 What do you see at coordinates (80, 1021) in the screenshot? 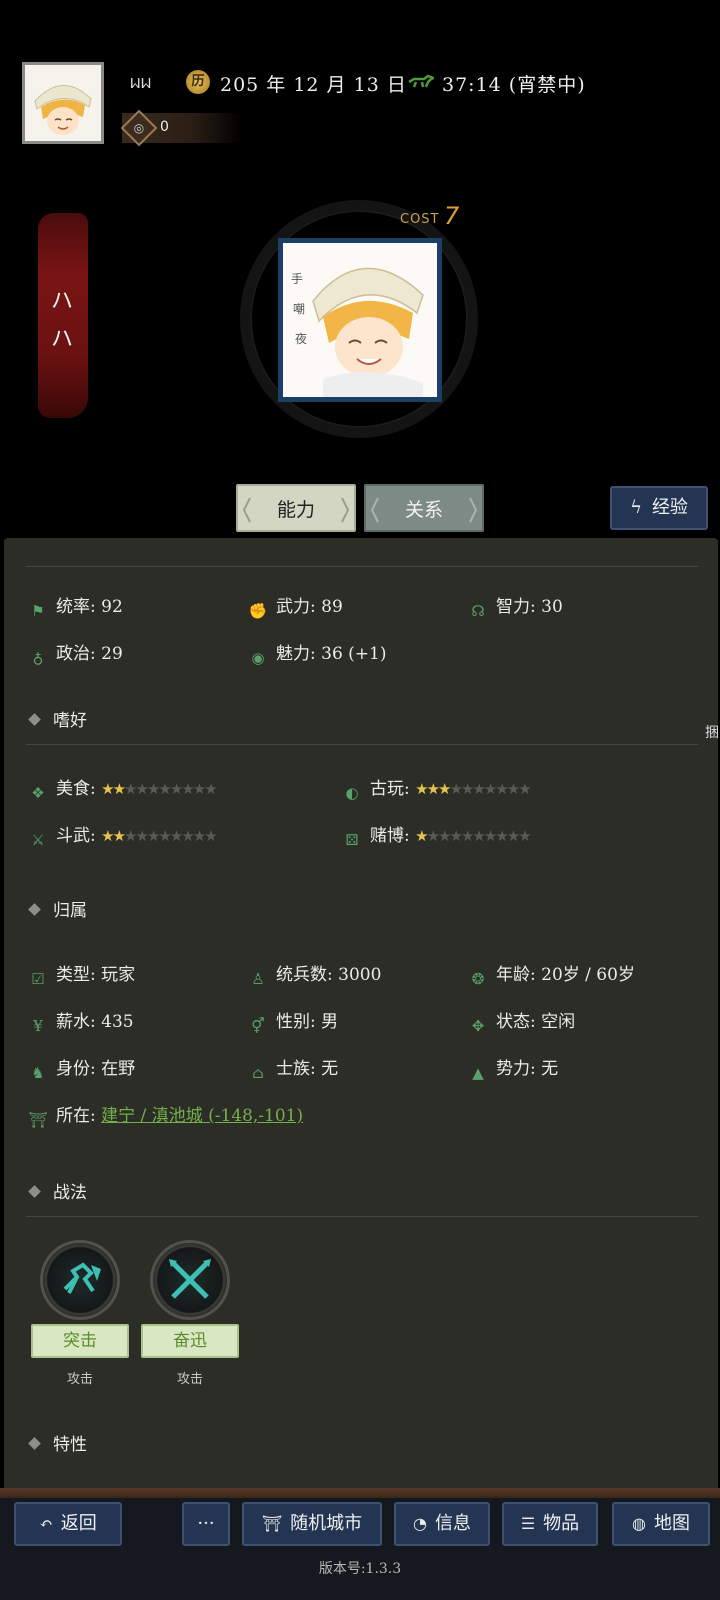
I see `info-salary: ¥ 薪水: 435` at bounding box center [80, 1021].